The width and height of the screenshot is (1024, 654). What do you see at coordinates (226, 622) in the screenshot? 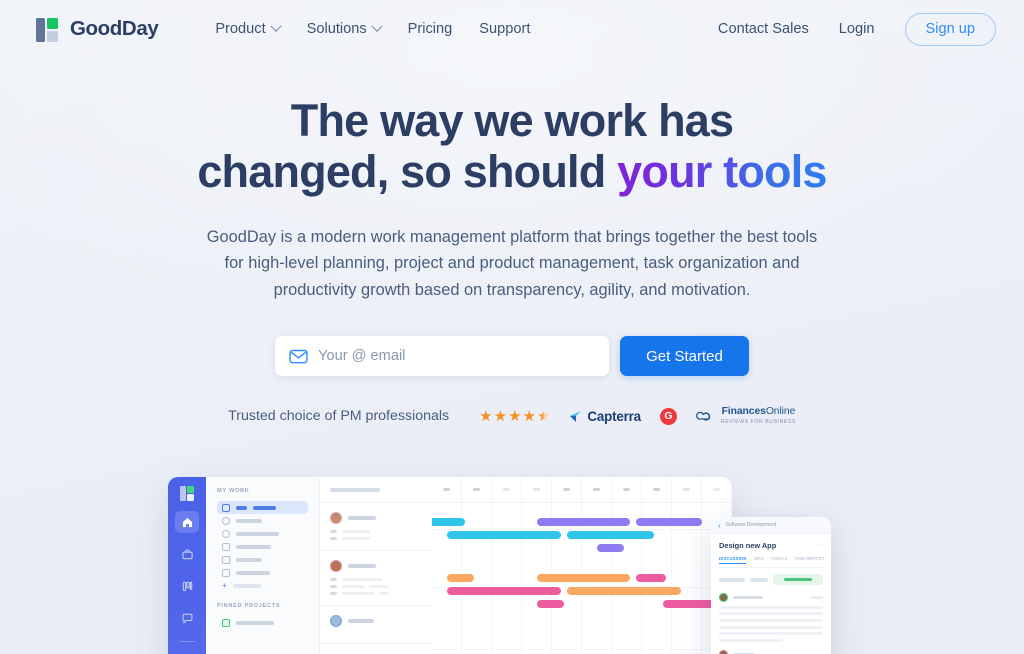
I see `folder-icon` at bounding box center [226, 622].